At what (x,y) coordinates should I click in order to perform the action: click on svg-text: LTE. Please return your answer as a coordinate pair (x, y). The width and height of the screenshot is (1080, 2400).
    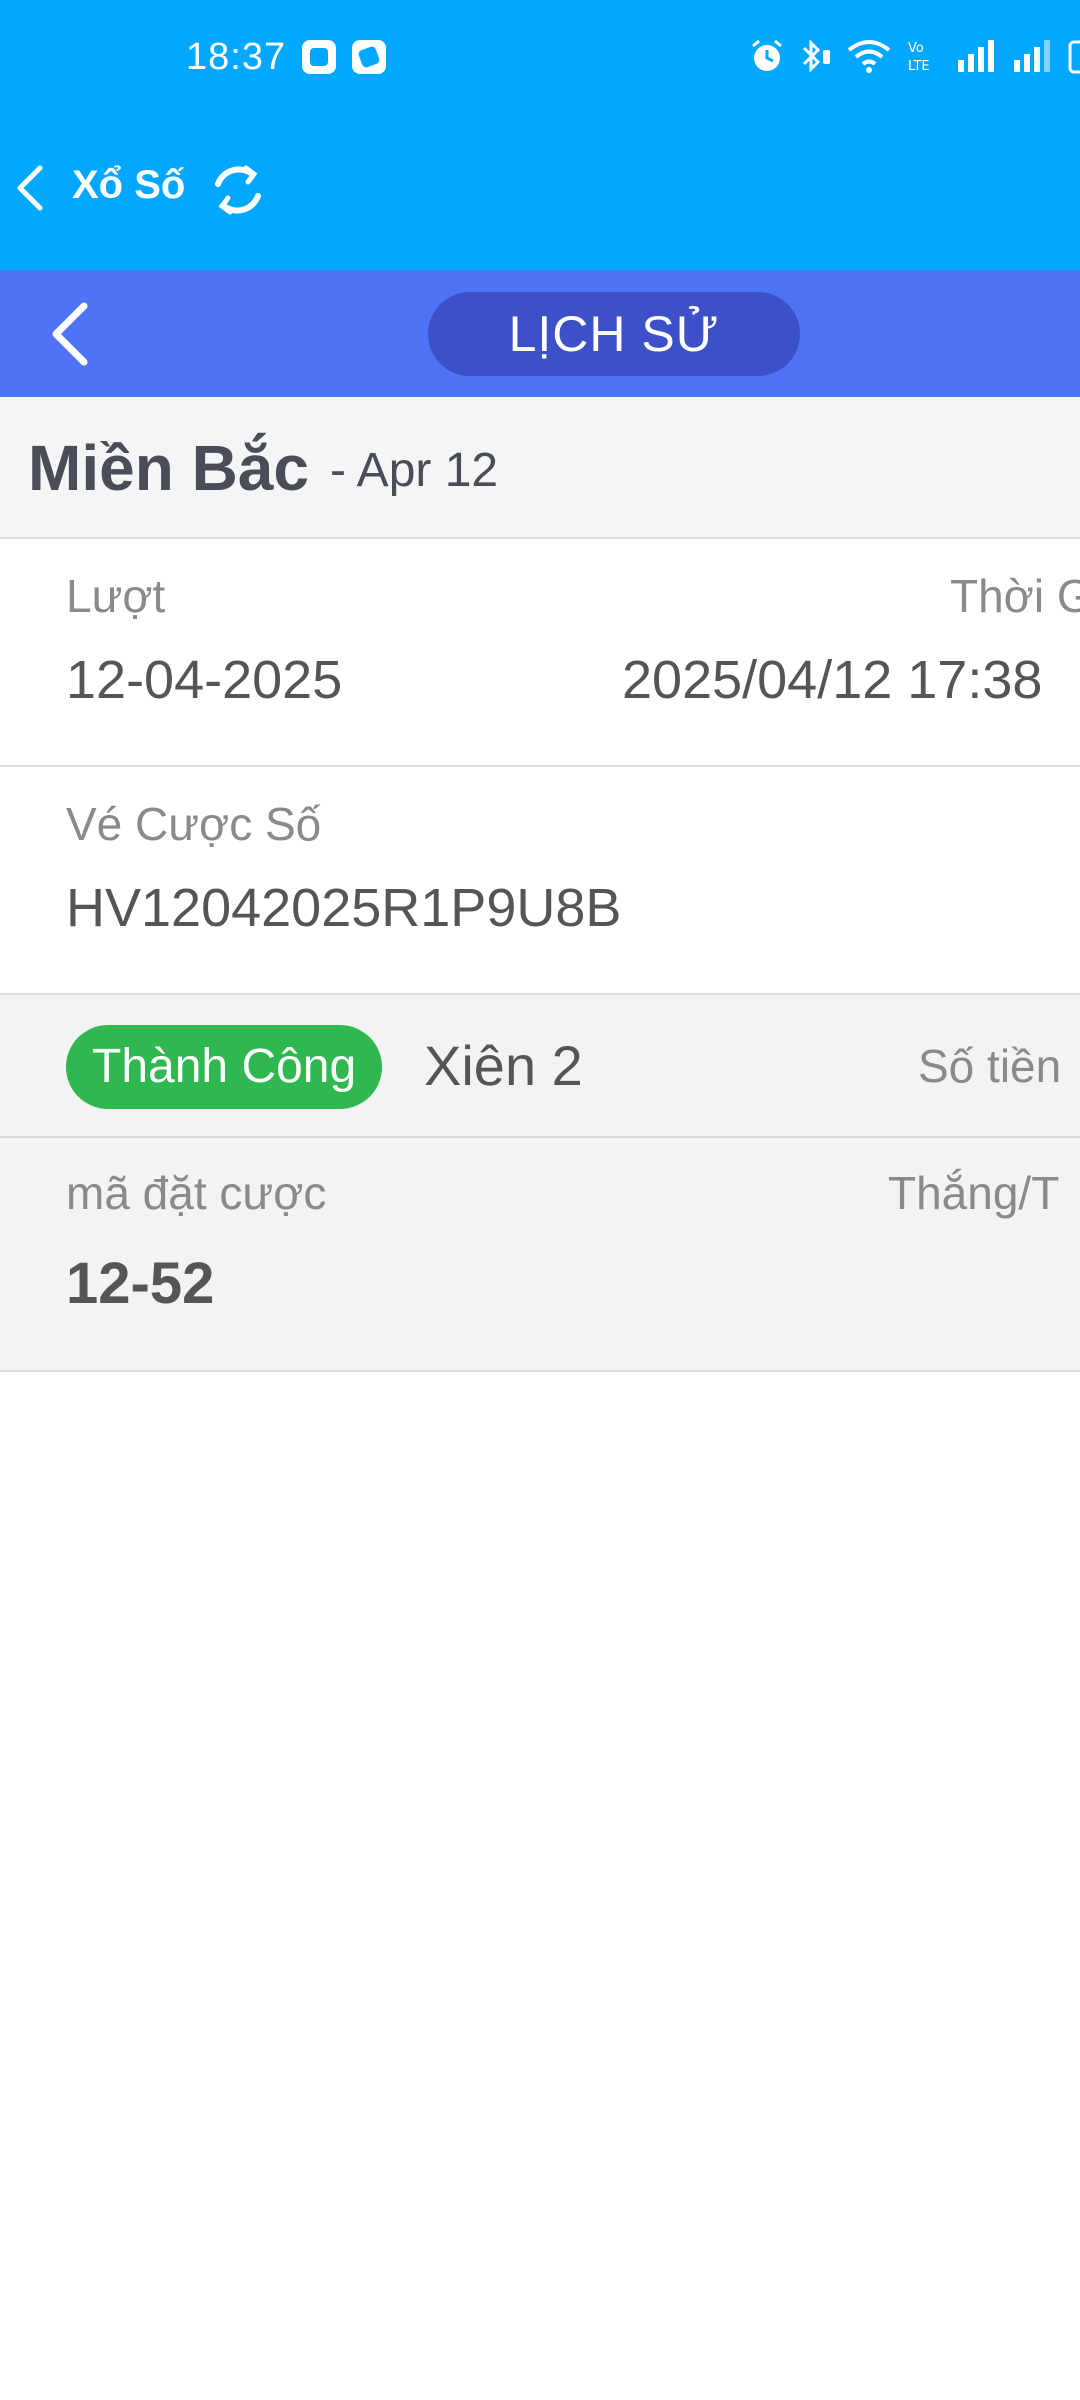
    Looking at the image, I should click on (919, 66).